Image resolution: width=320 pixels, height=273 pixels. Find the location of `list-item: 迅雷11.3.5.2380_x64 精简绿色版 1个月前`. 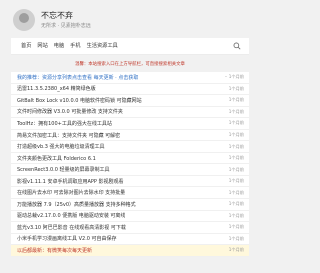

list-item: 迅雷11.3.5.2380_x64 精简绿色版 1个月前 is located at coordinates (130, 90).